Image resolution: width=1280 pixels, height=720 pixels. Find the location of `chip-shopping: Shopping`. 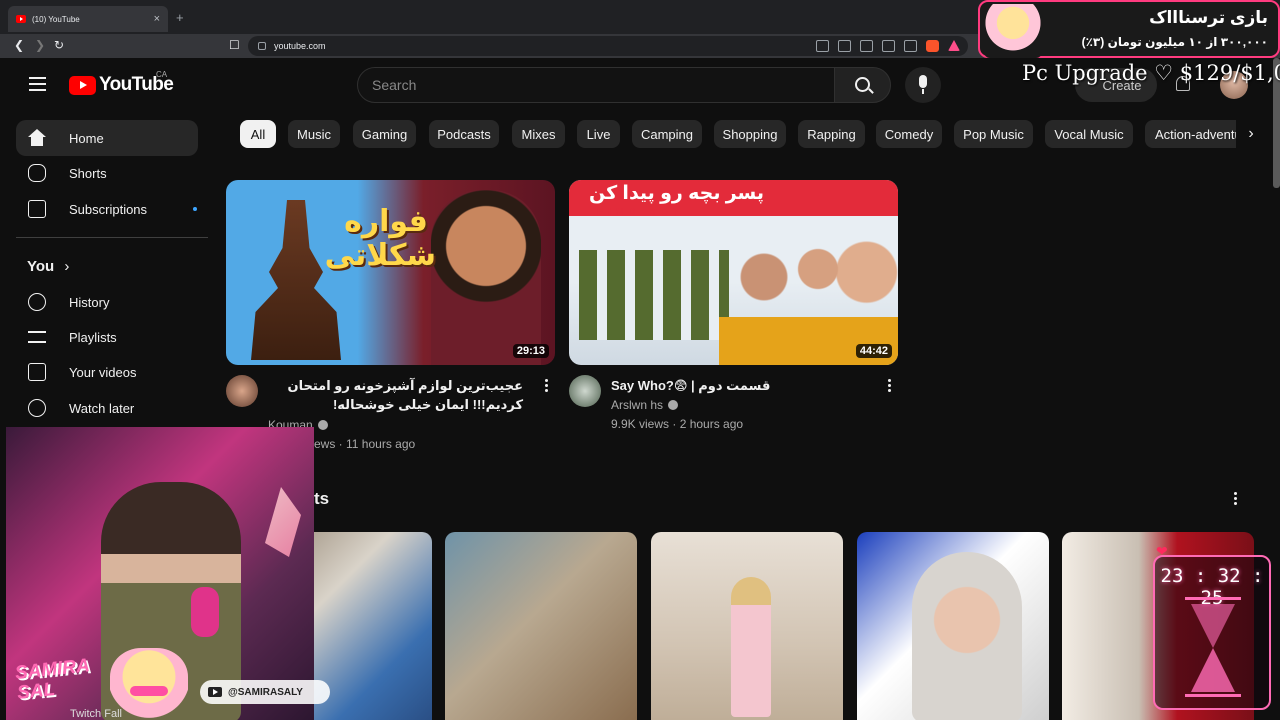

chip-shopping: Shopping is located at coordinates (750, 134).